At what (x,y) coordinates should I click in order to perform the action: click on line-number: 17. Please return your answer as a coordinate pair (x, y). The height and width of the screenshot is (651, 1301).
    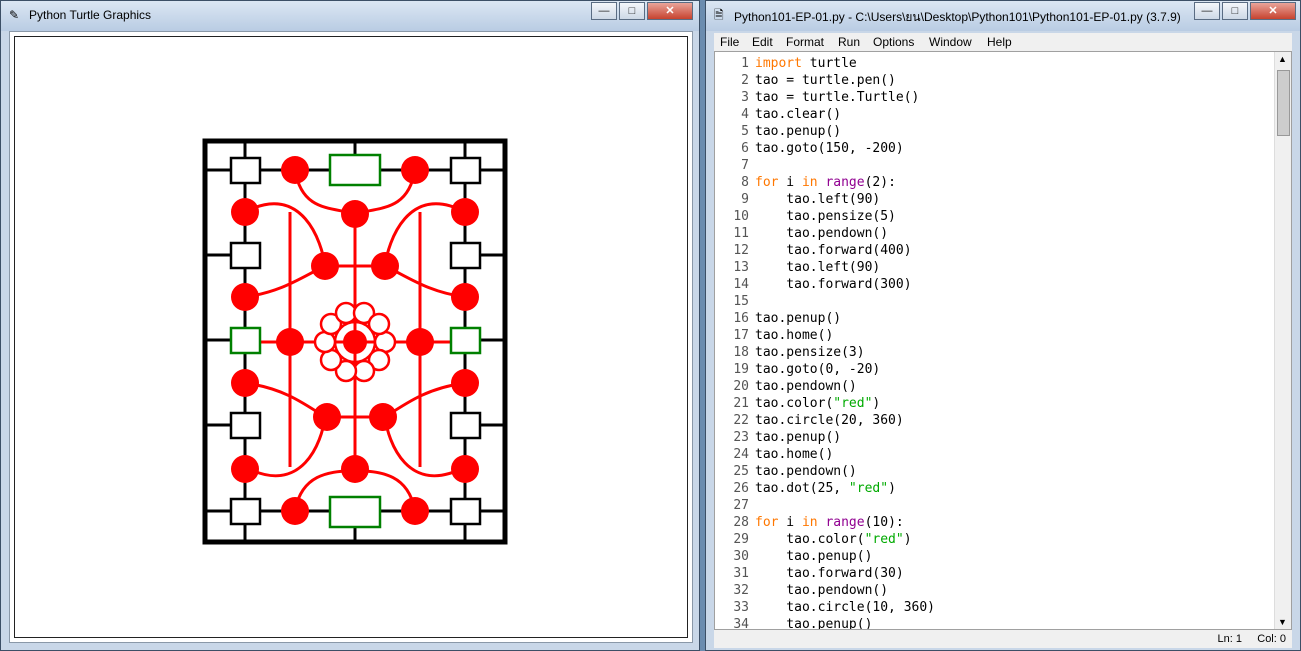
    Looking at the image, I should click on (741, 335).